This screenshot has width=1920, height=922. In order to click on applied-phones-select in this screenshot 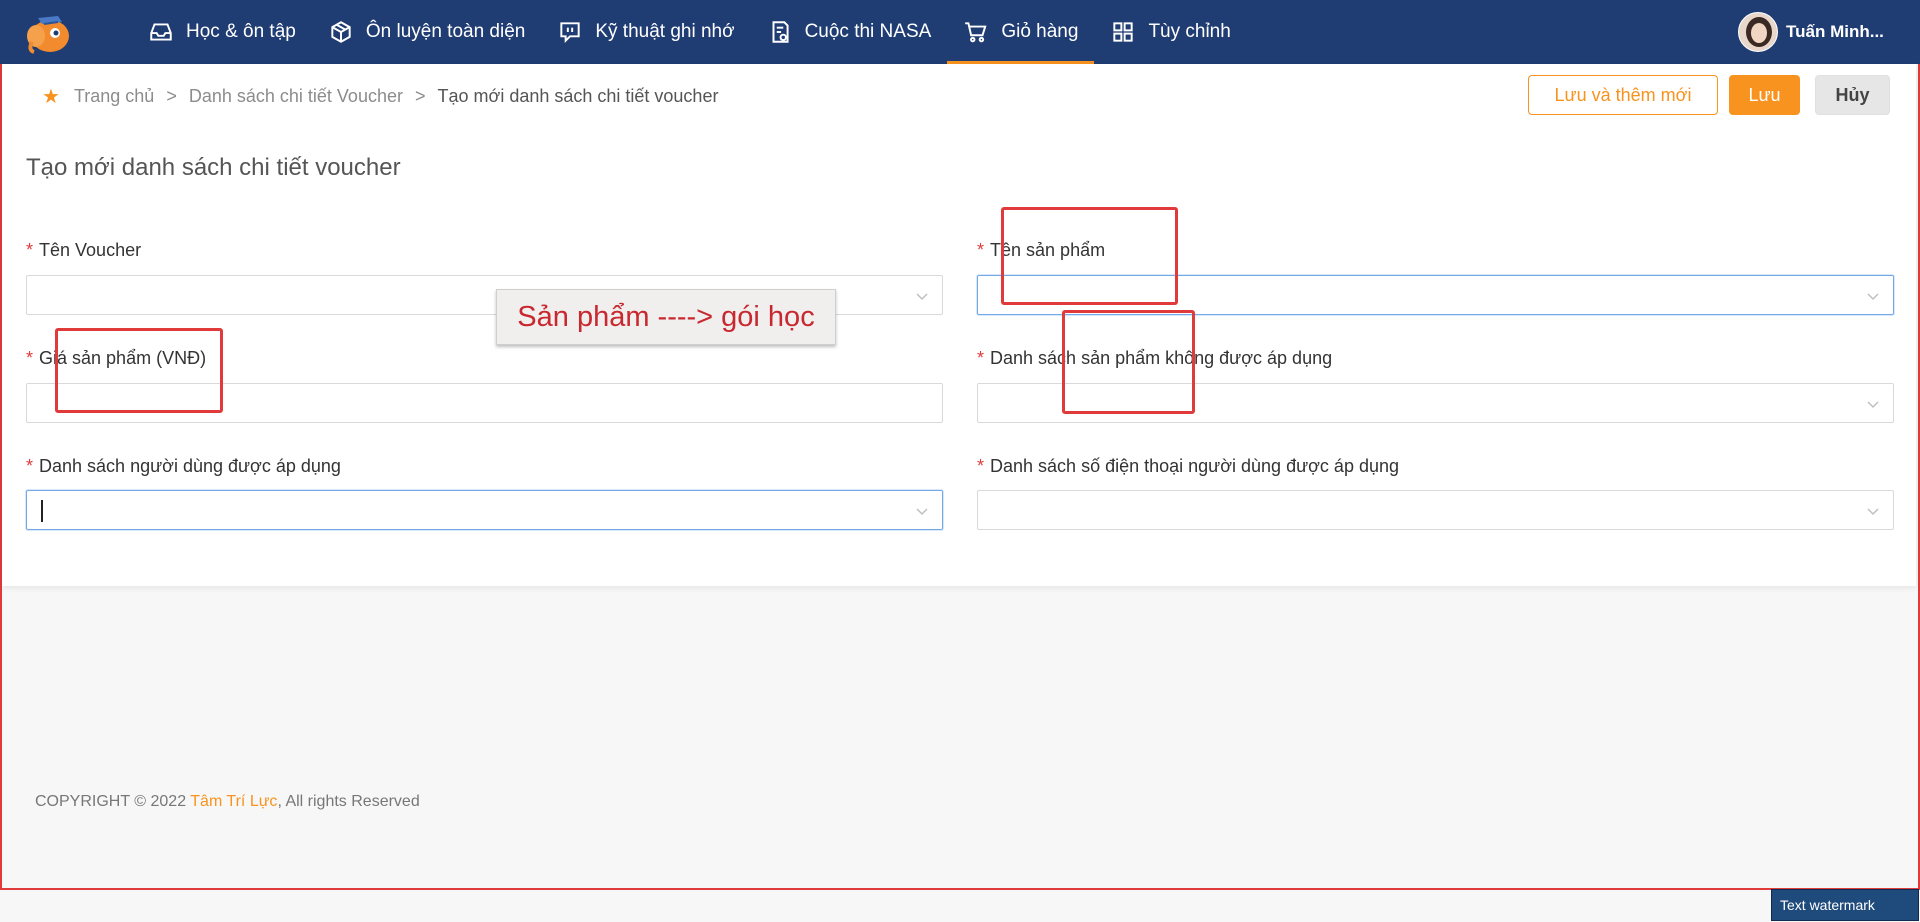, I will do `click(1435, 510)`.